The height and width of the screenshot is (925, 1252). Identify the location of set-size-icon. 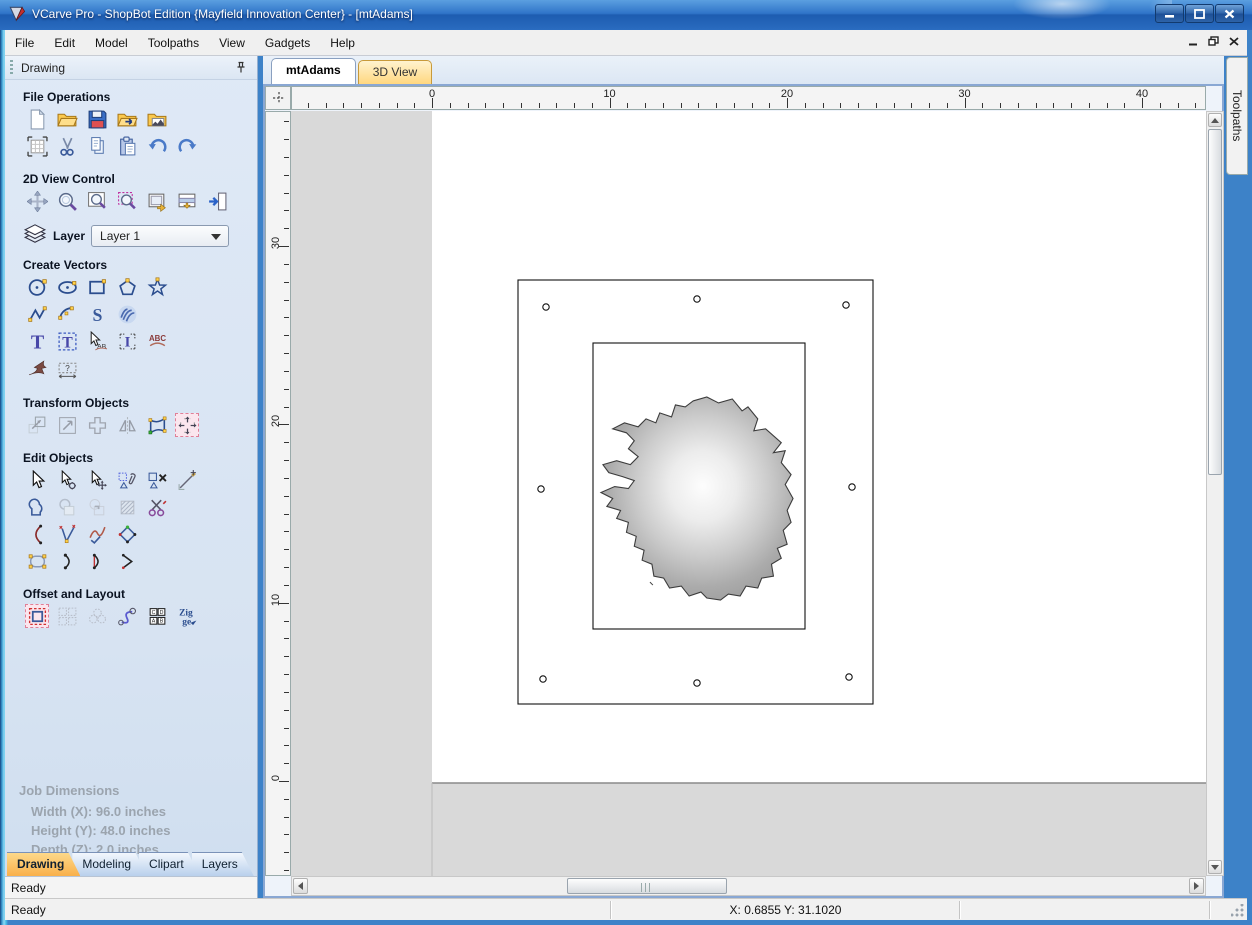
(67, 425).